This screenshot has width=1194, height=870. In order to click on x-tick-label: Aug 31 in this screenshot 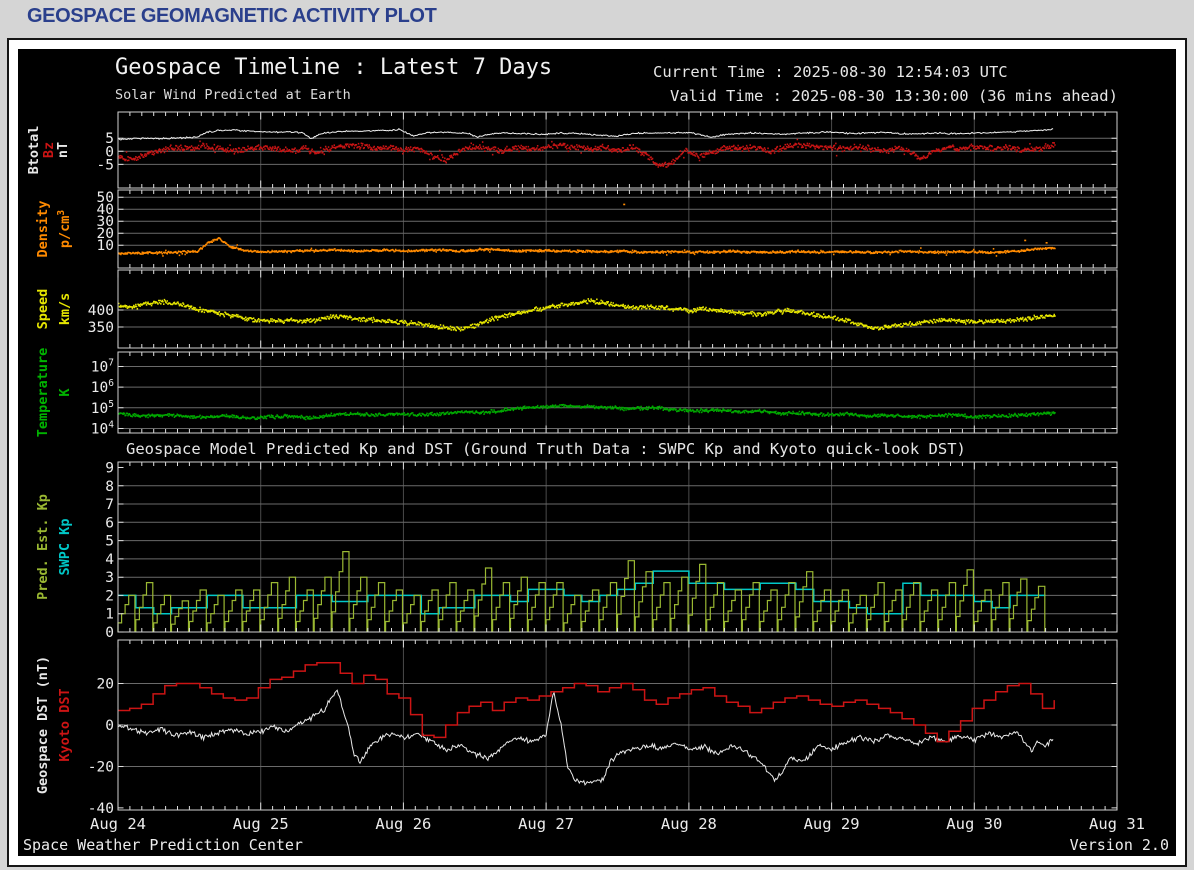, I will do `click(1117, 824)`.